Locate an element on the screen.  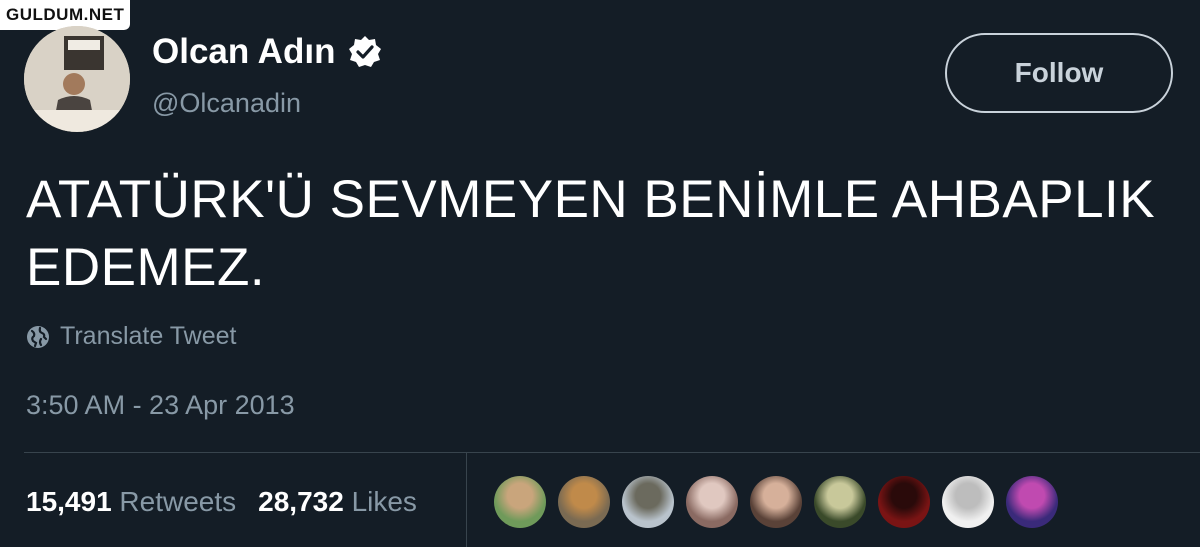
stats-vertical-divider is located at coordinates (466, 500).